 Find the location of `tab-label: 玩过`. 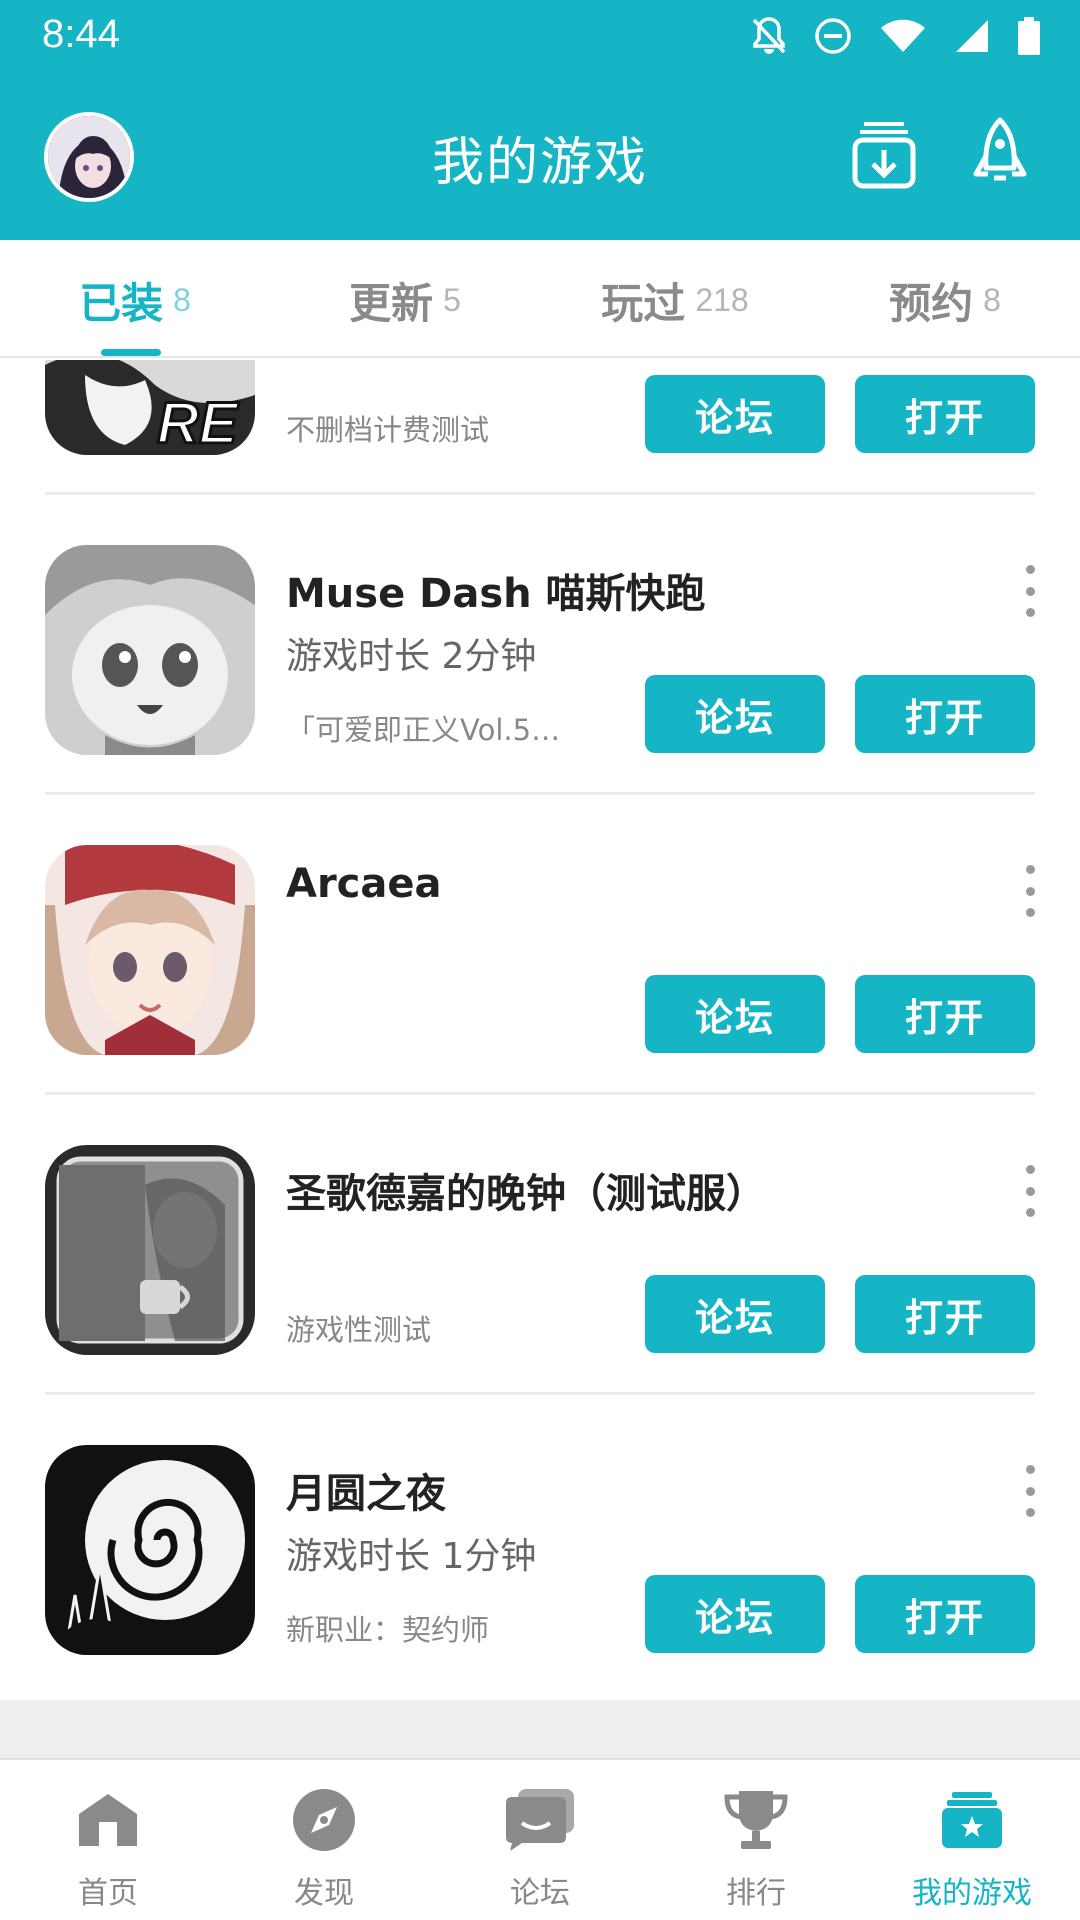

tab-label: 玩过 is located at coordinates (643, 303).